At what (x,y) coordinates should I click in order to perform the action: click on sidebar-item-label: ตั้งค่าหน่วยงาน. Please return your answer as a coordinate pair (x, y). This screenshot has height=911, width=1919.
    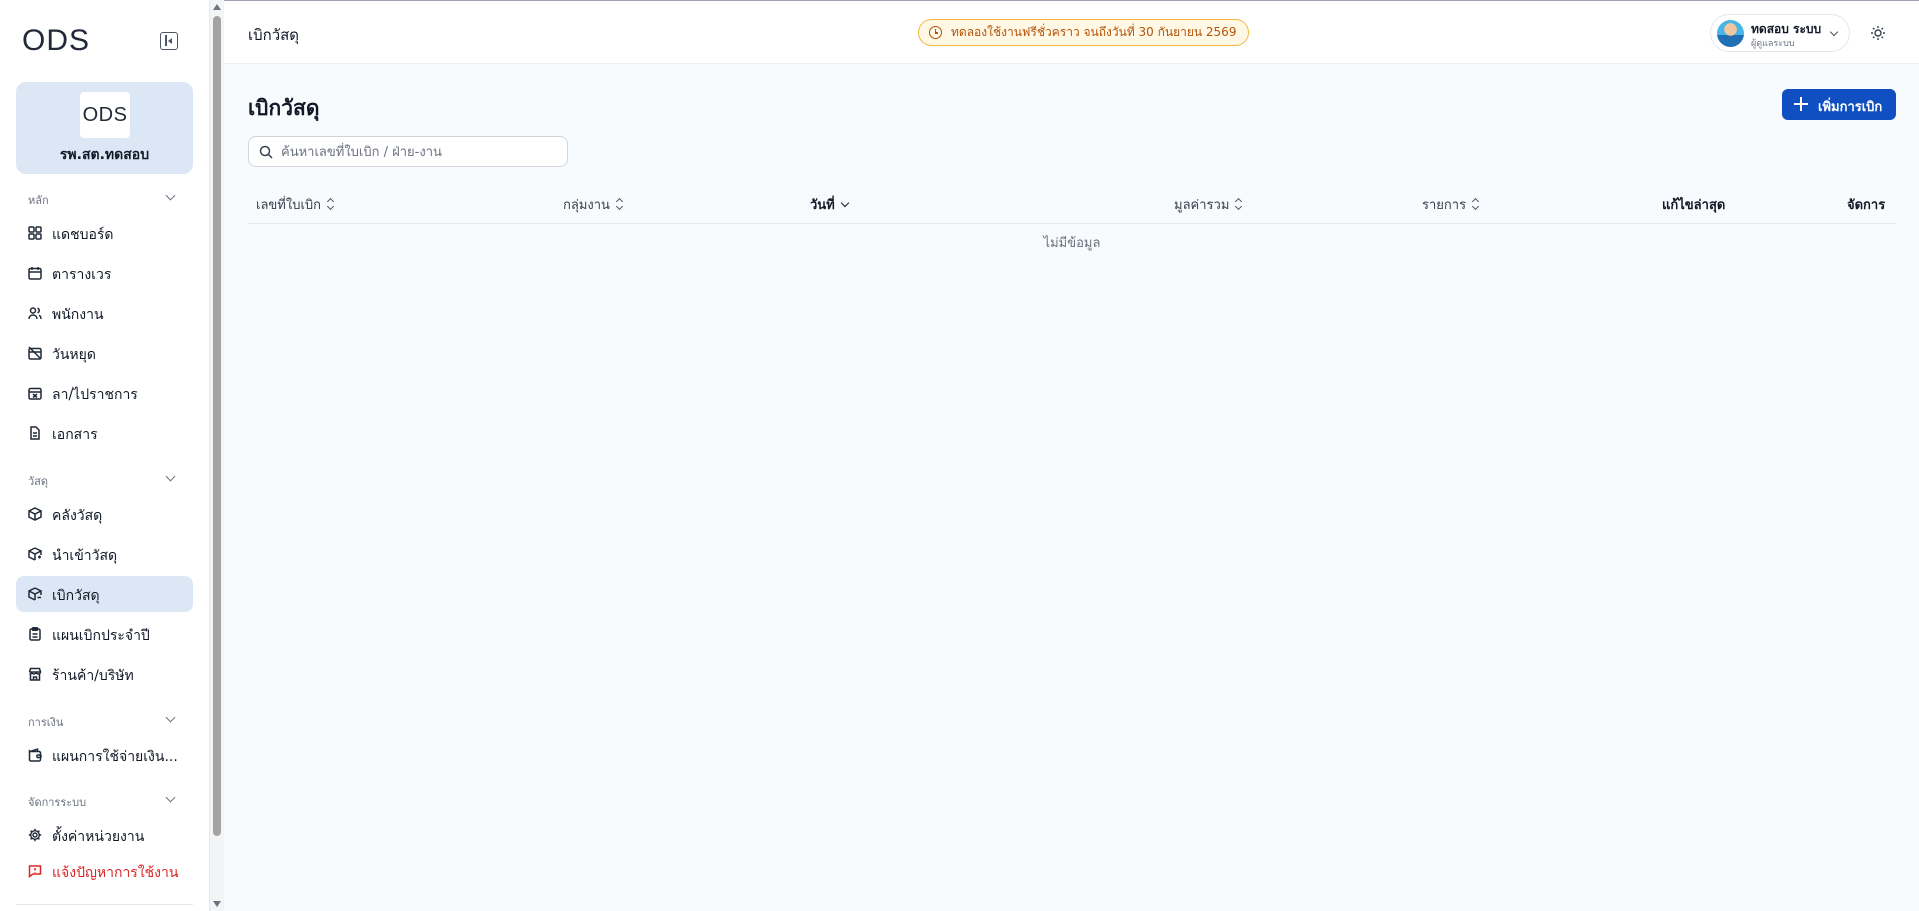
    Looking at the image, I should click on (98, 837).